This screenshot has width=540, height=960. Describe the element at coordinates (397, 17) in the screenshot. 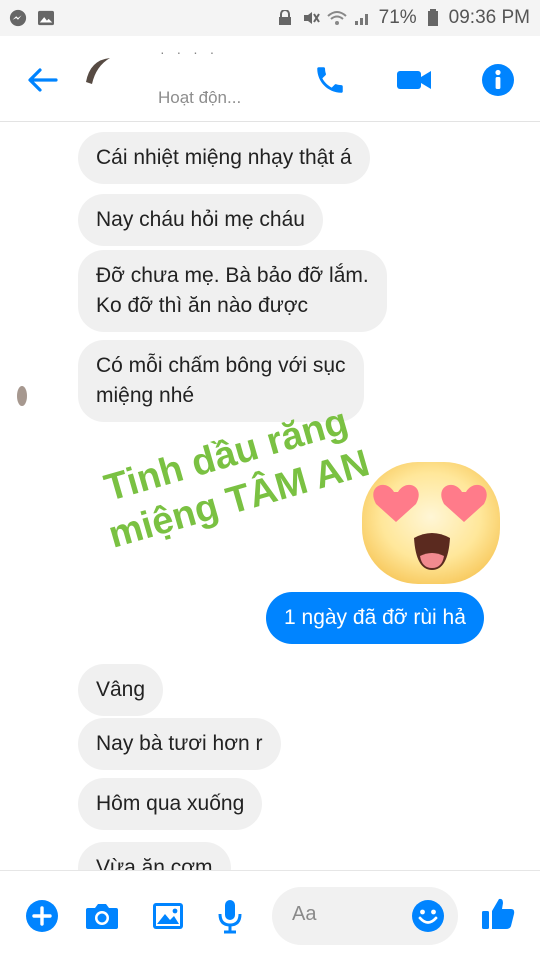

I see `battery-percent: 71%` at that location.